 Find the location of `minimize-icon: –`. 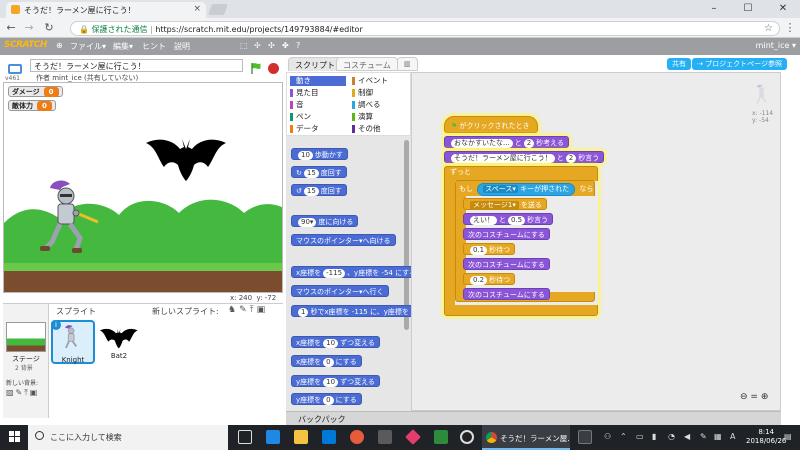

minimize-icon: – is located at coordinates (714, 9).